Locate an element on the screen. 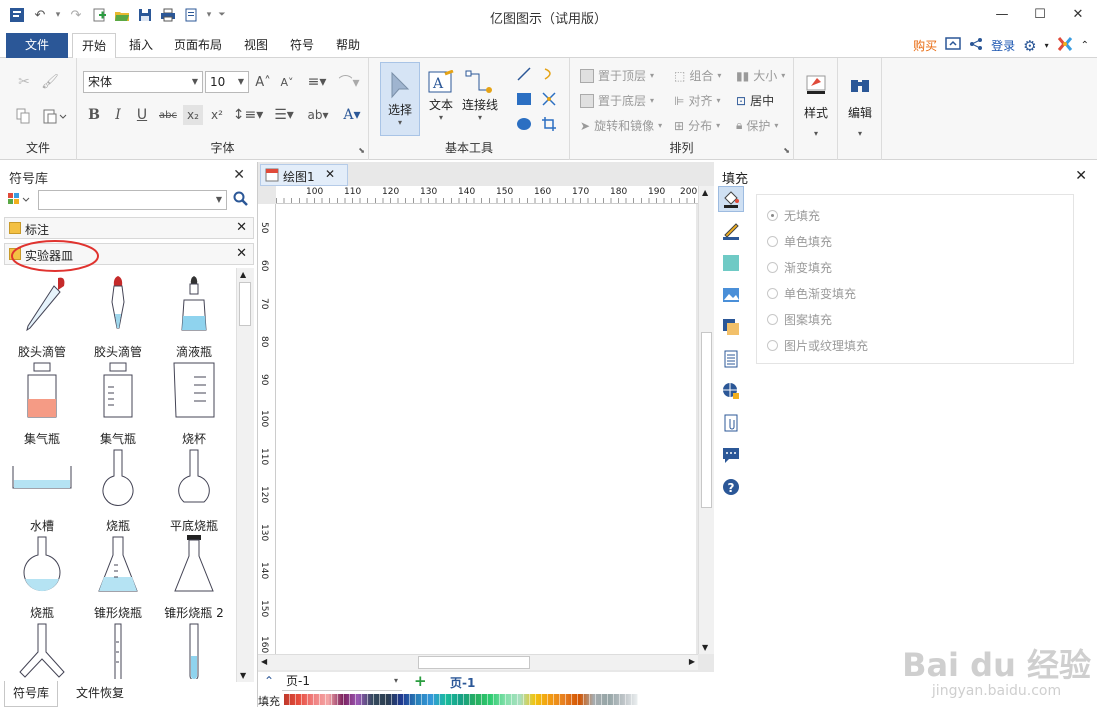  shape-dropping-bottle: 滴液瓶 is located at coordinates (194, 317).